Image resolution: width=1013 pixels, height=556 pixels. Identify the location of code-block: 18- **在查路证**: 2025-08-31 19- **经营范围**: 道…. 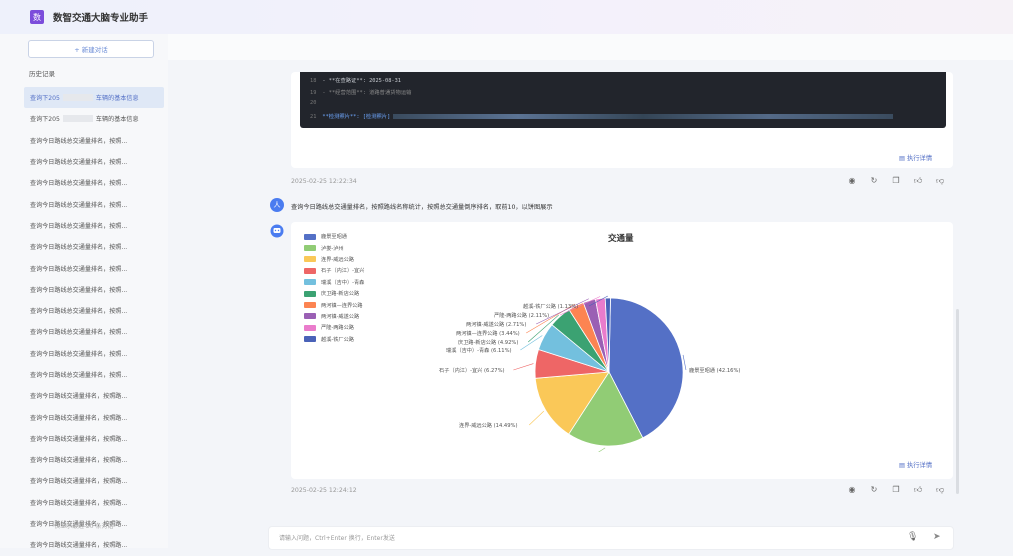
(623, 100).